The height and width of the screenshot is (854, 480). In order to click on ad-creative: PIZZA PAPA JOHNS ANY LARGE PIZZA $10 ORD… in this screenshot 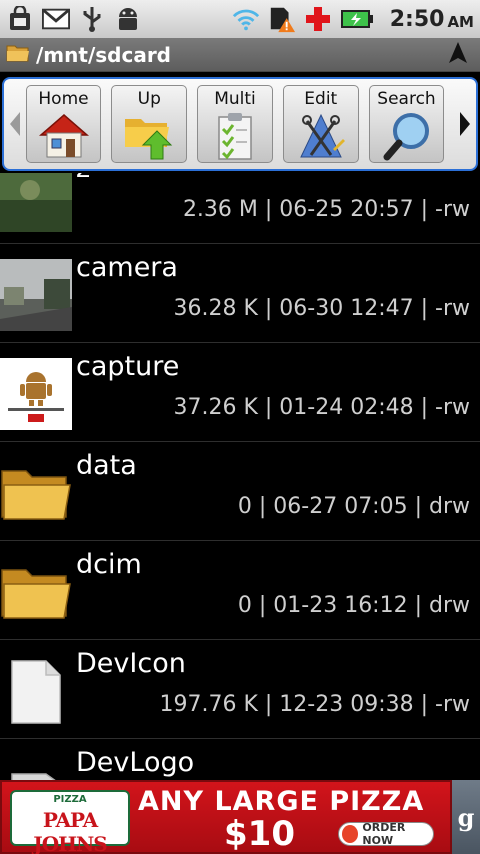, I will do `click(226, 817)`.